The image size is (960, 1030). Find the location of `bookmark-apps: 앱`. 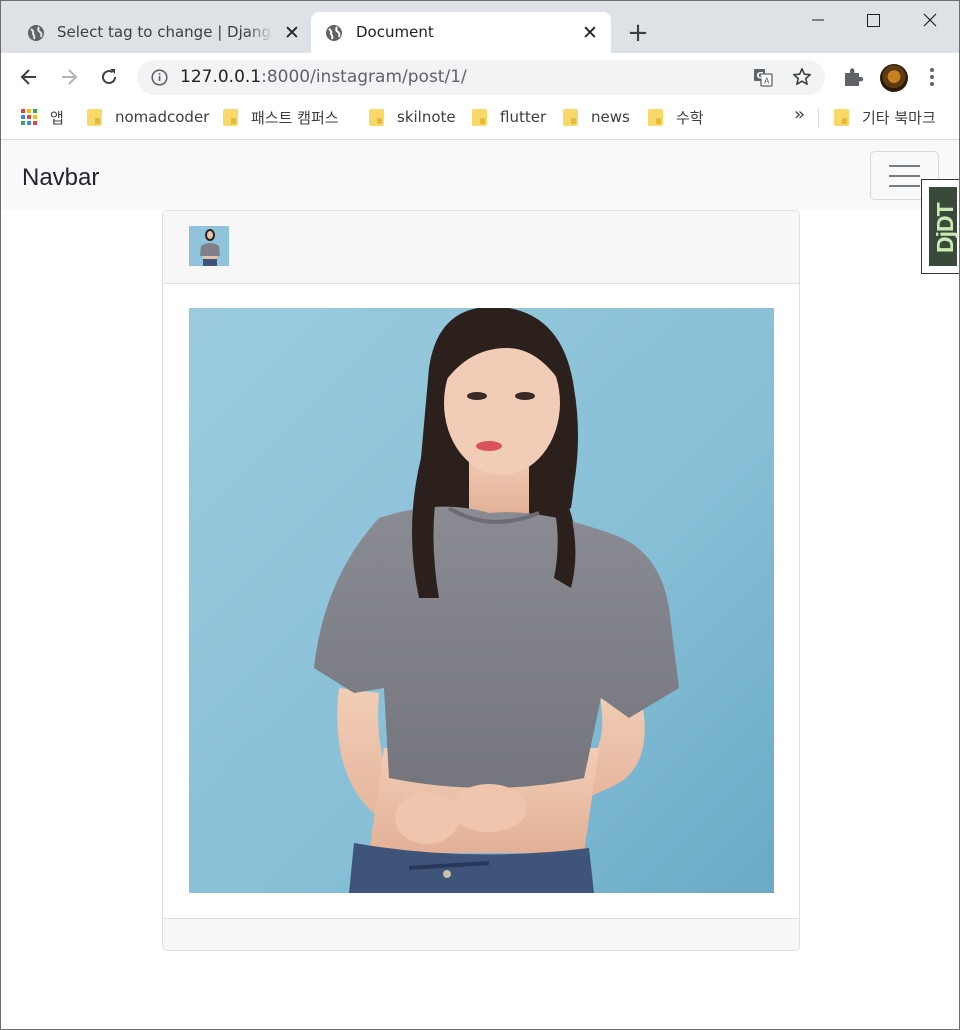

bookmark-apps: 앱 is located at coordinates (42, 117).